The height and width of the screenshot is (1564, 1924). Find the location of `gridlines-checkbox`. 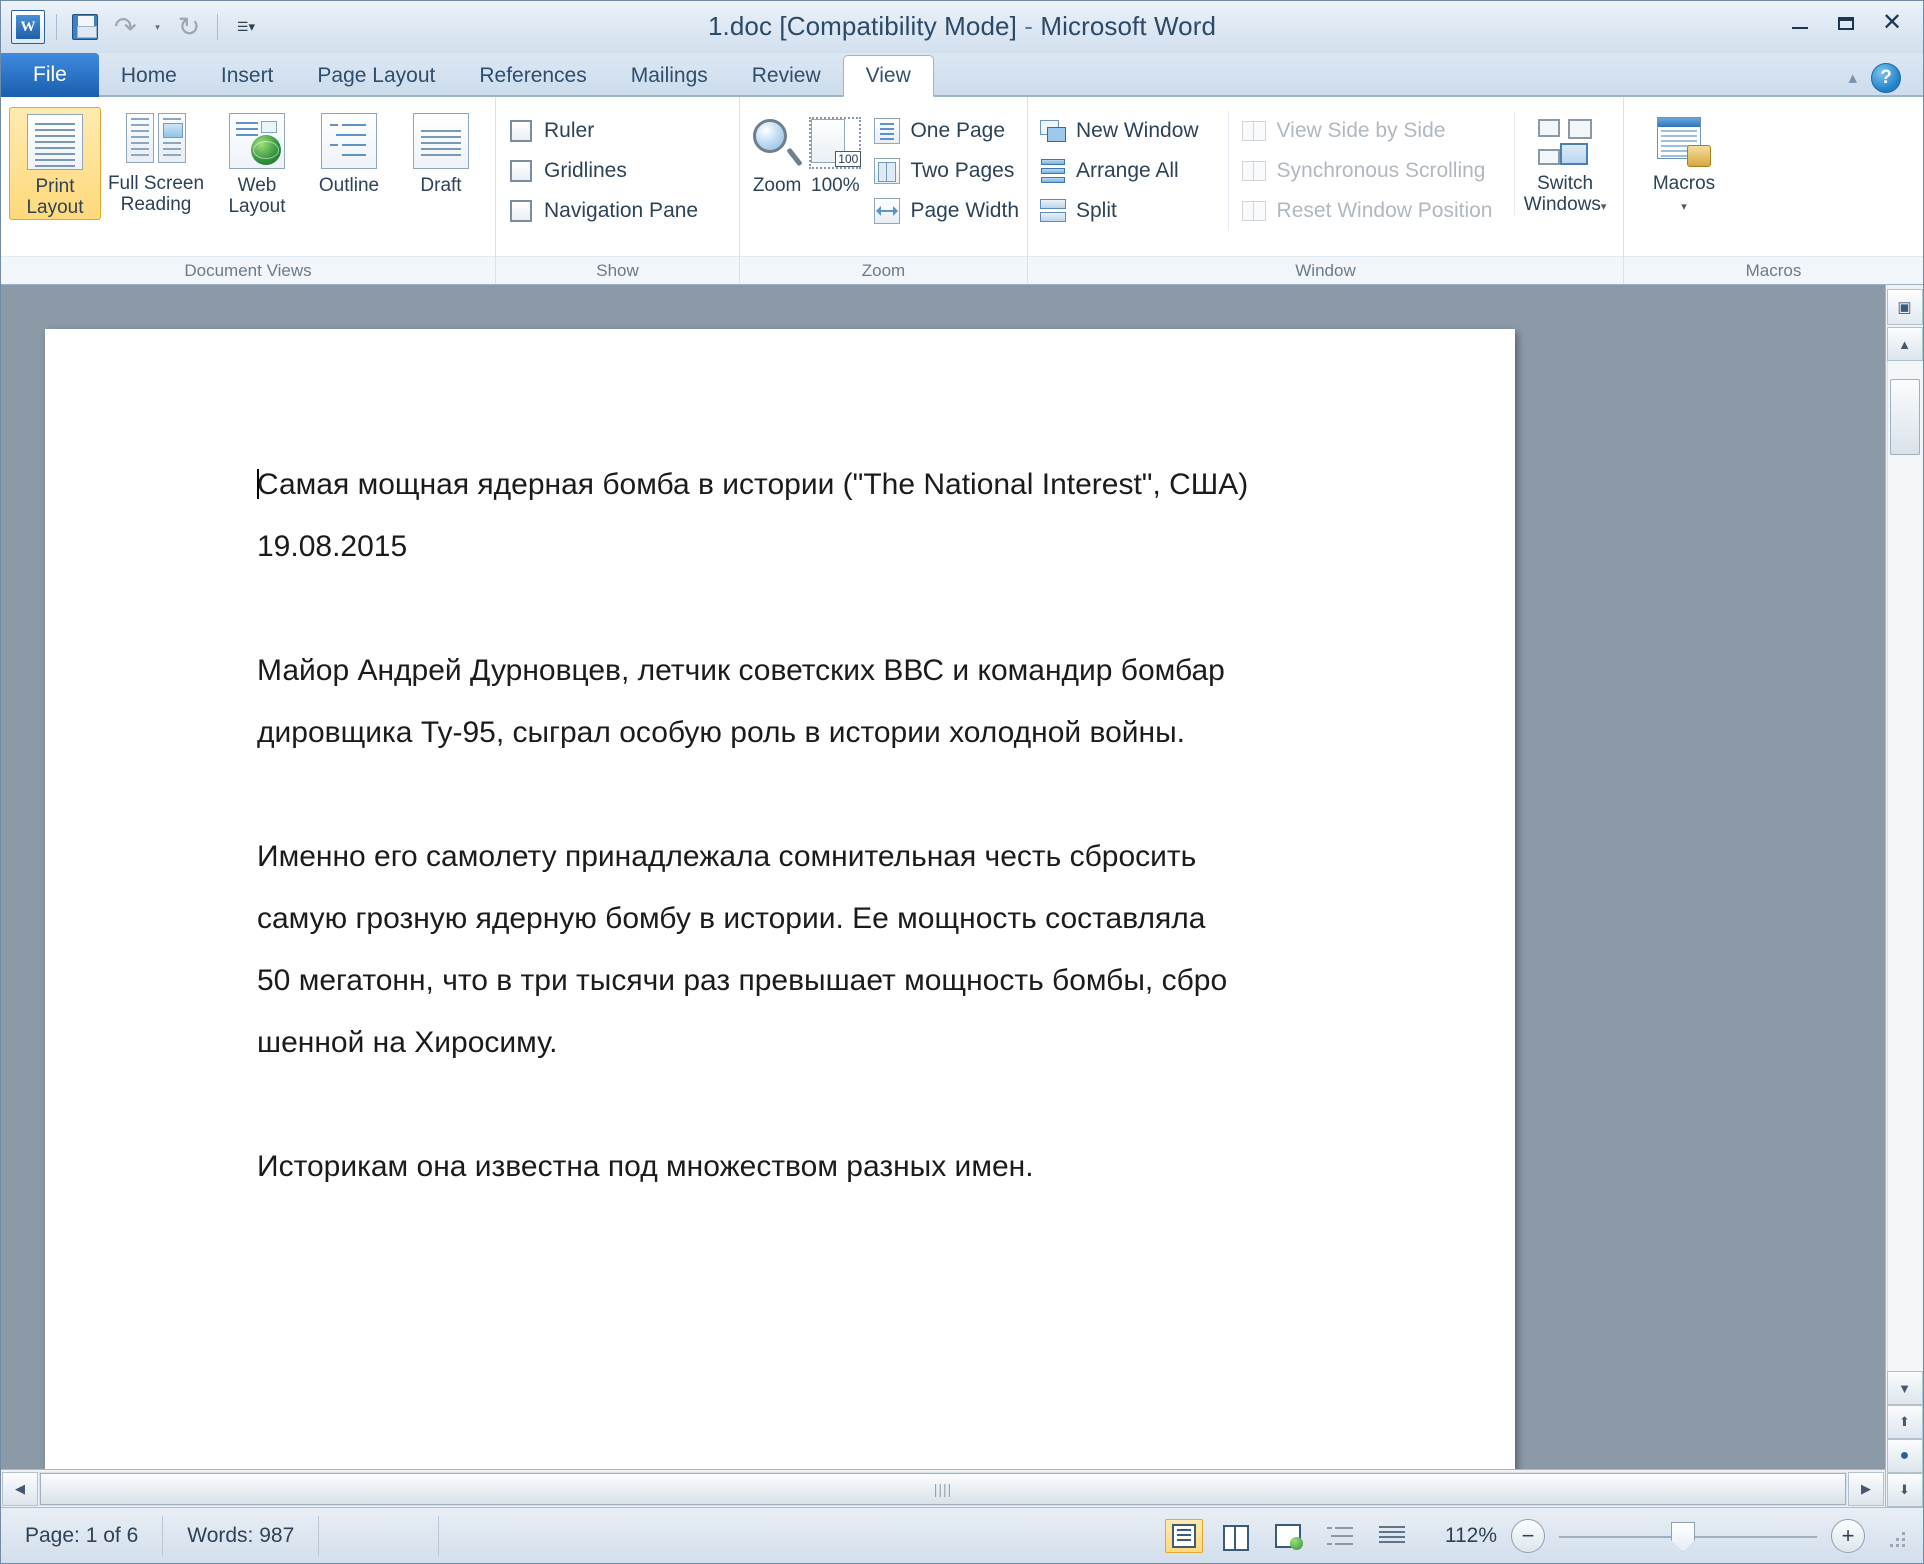

gridlines-checkbox is located at coordinates (521, 171).